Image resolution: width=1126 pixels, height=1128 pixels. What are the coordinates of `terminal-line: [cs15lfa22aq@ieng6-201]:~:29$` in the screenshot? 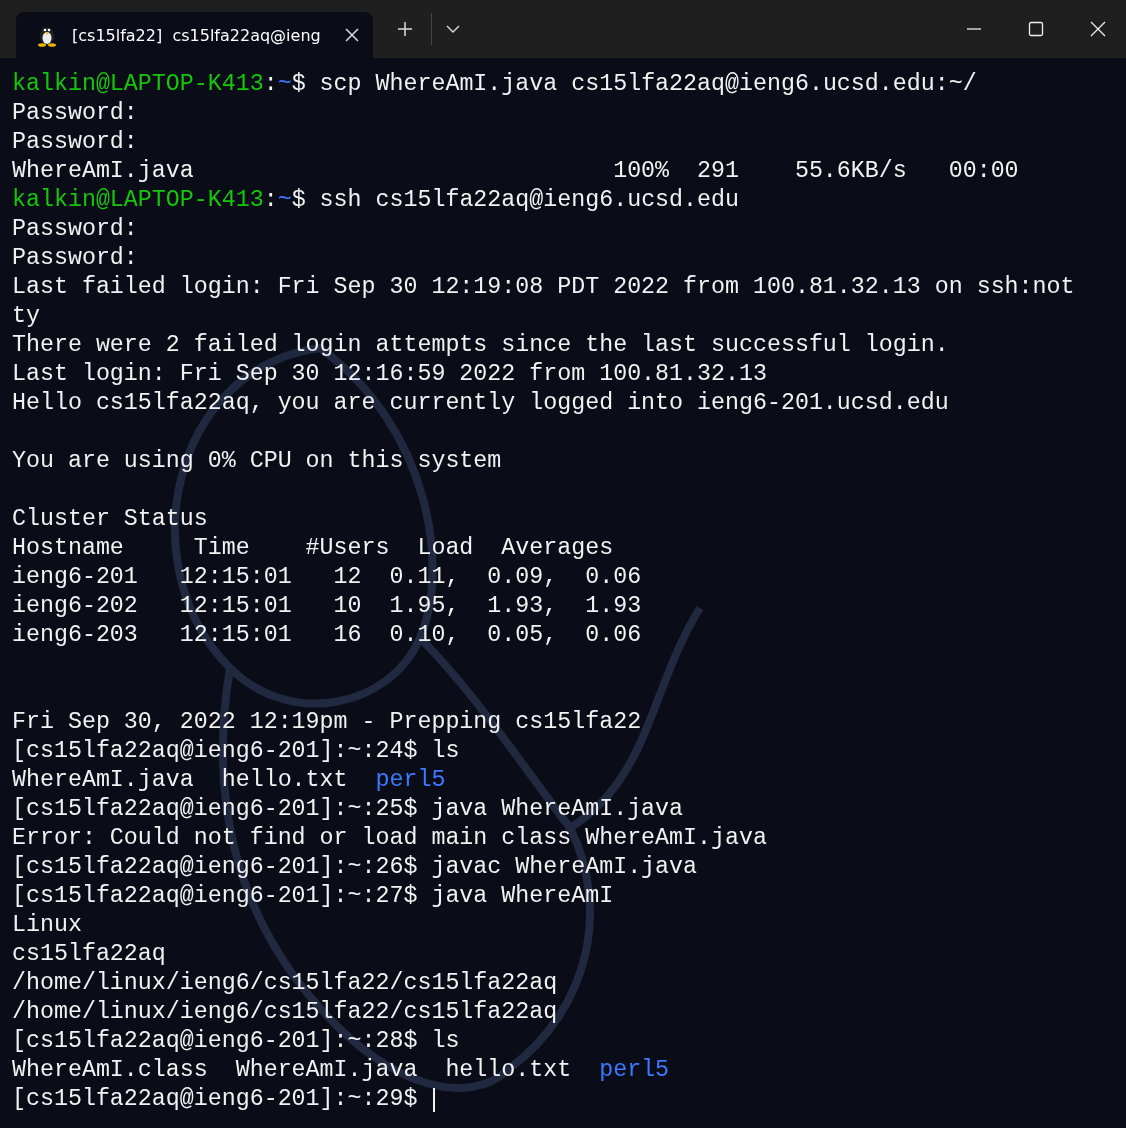 It's located at (215, 1099).